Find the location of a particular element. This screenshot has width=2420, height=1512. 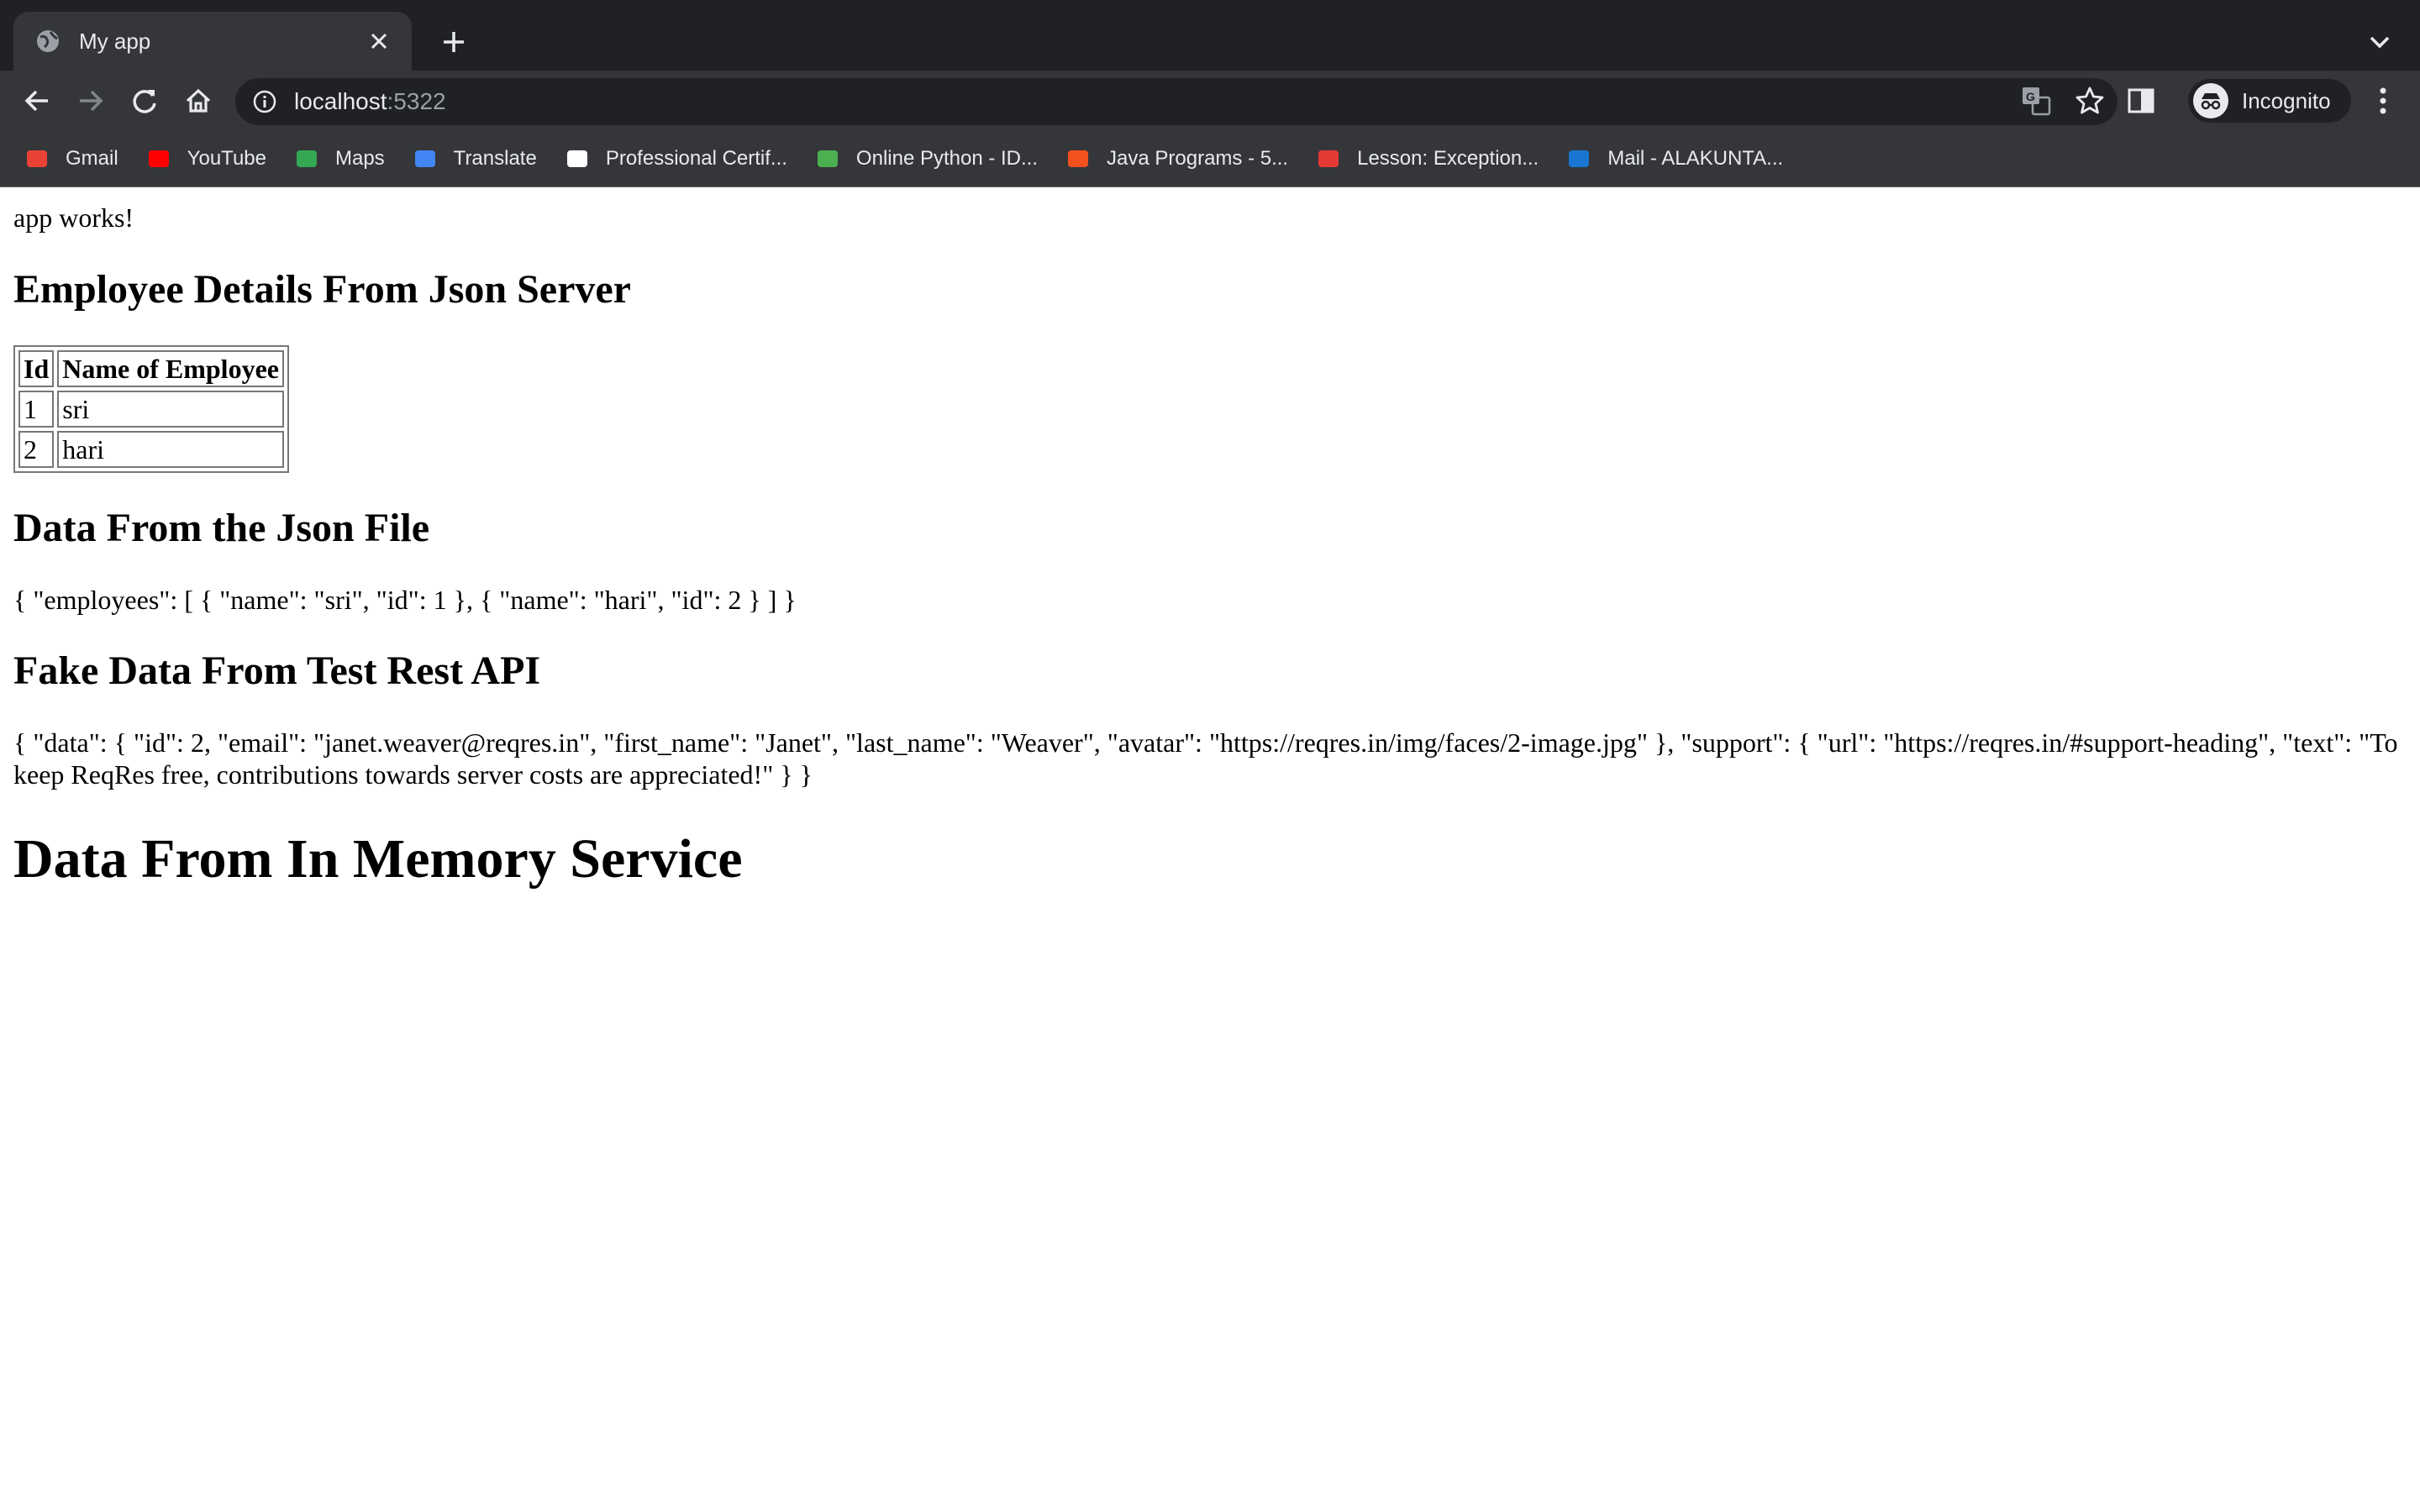

globe-icon is located at coordinates (48, 41).